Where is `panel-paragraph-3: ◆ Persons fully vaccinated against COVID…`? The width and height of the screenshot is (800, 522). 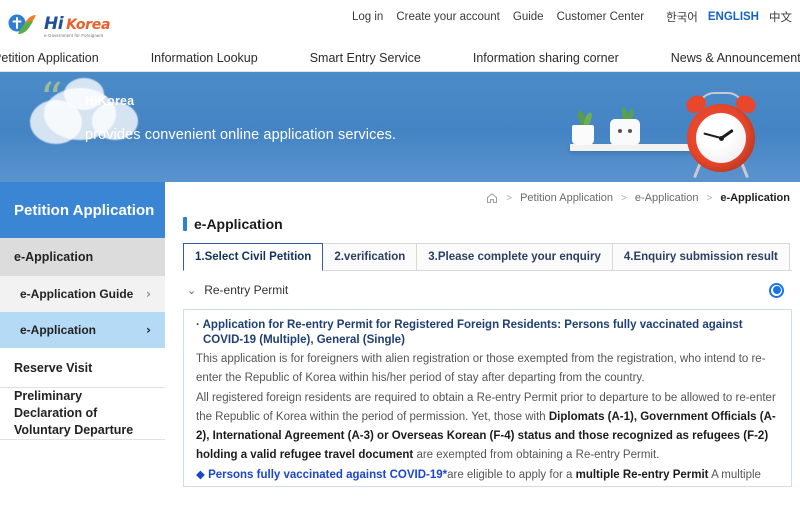
panel-paragraph-3: ◆ Persons fully vaccinated against COVID… is located at coordinates (487, 476).